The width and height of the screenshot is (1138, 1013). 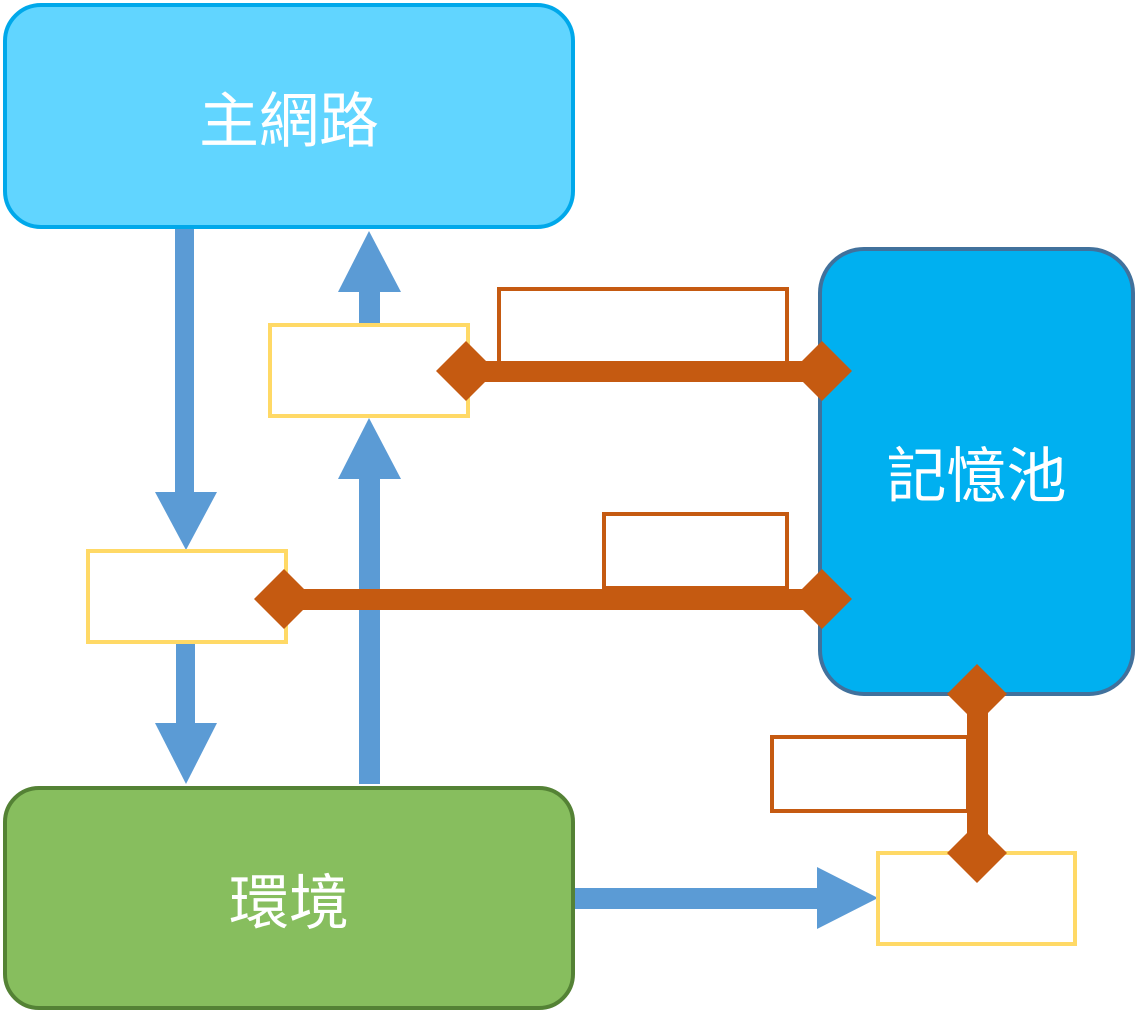 What do you see at coordinates (822, 599) in the screenshot?
I see `memory-link-middle-end-diamond` at bounding box center [822, 599].